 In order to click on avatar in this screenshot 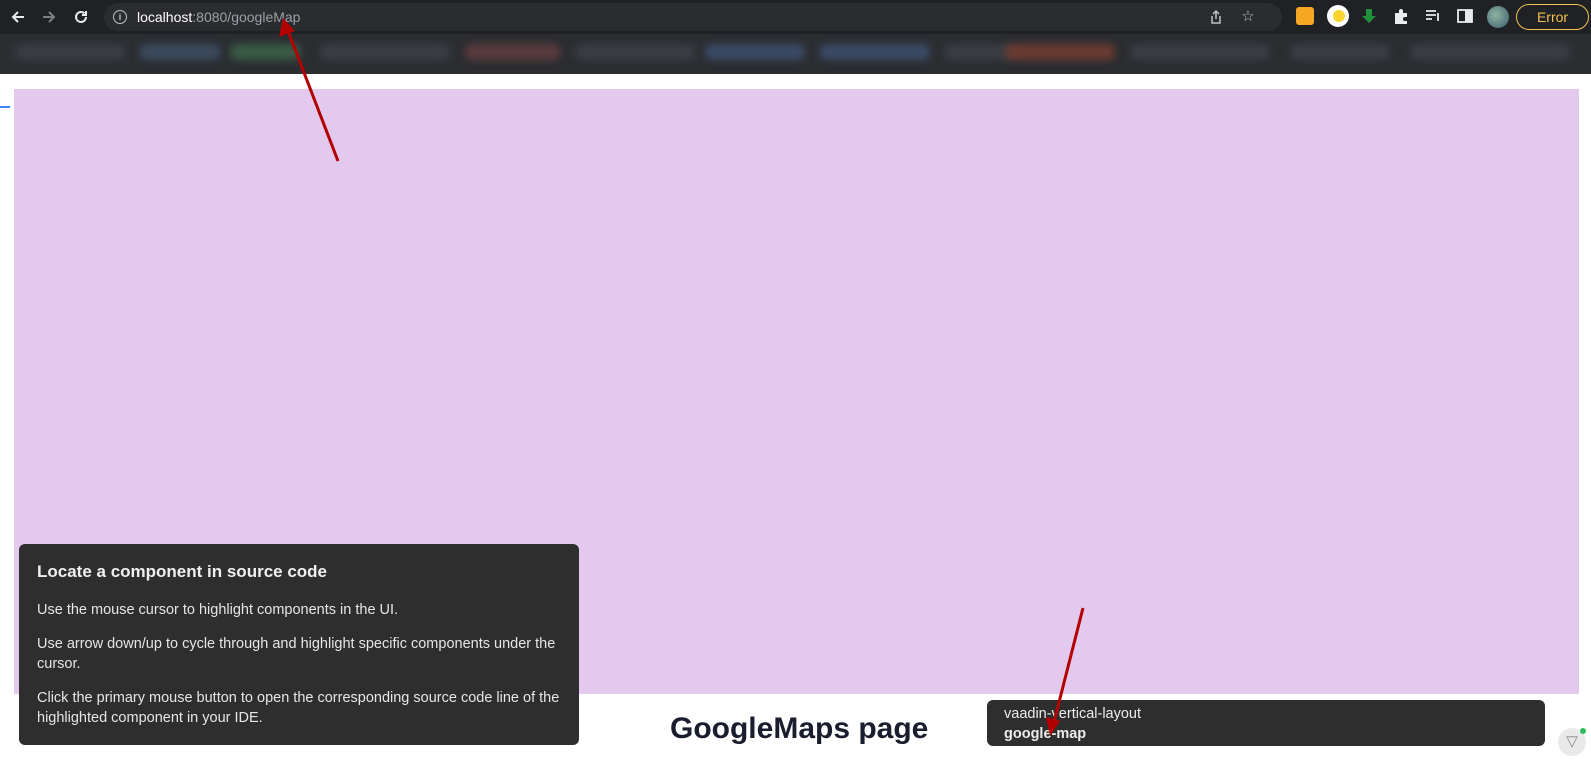, I will do `click(1498, 17)`.